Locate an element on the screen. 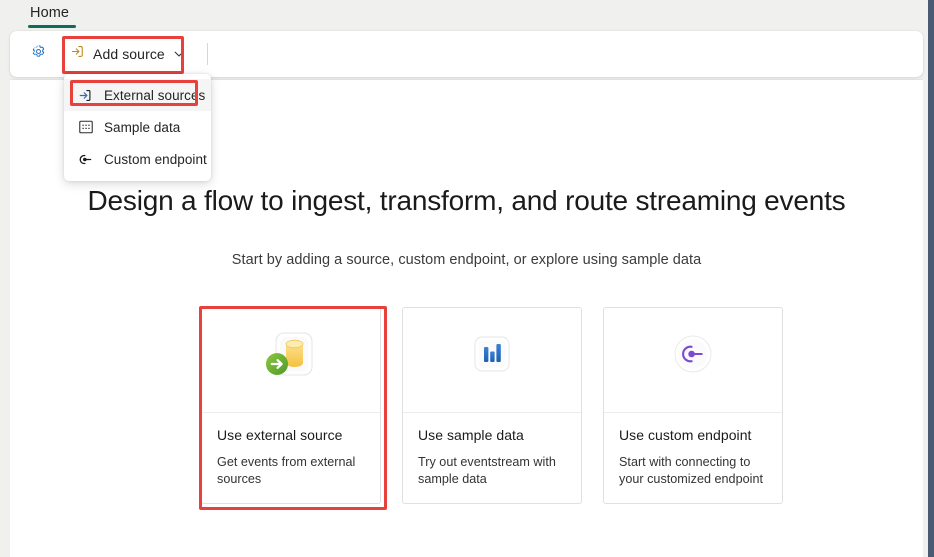 The width and height of the screenshot is (934, 557). menu-item-sample-data-label: Sample data is located at coordinates (142, 127).